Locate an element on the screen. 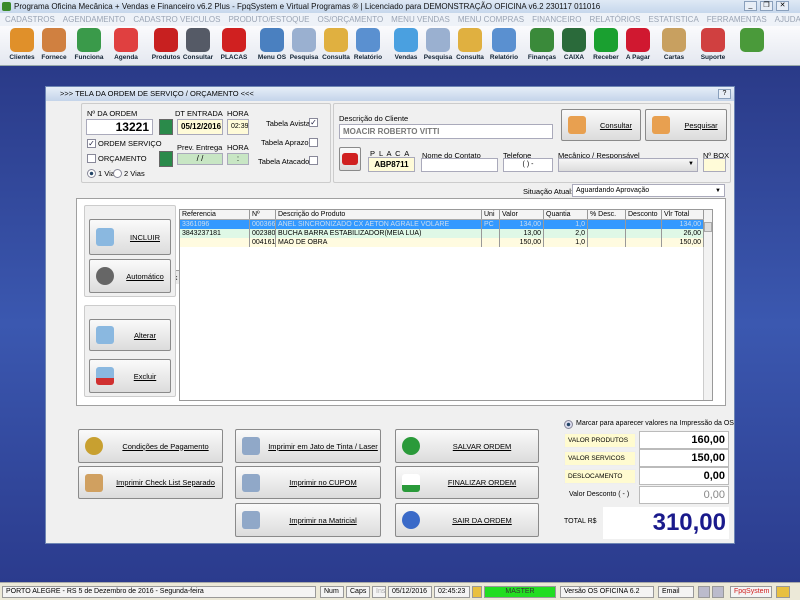  toolbar-button: Clientes is located at coordinates (22, 46).